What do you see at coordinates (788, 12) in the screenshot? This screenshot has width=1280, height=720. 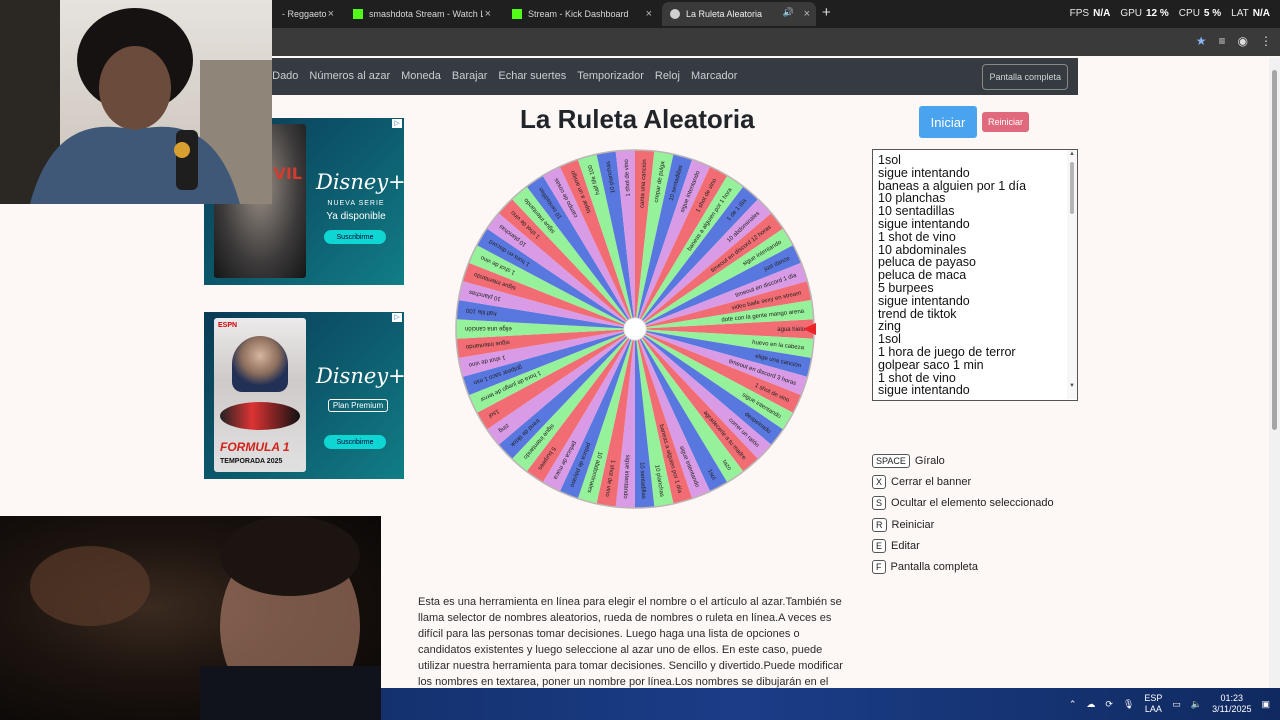 I see `speaker-icon: 🔊` at bounding box center [788, 12].